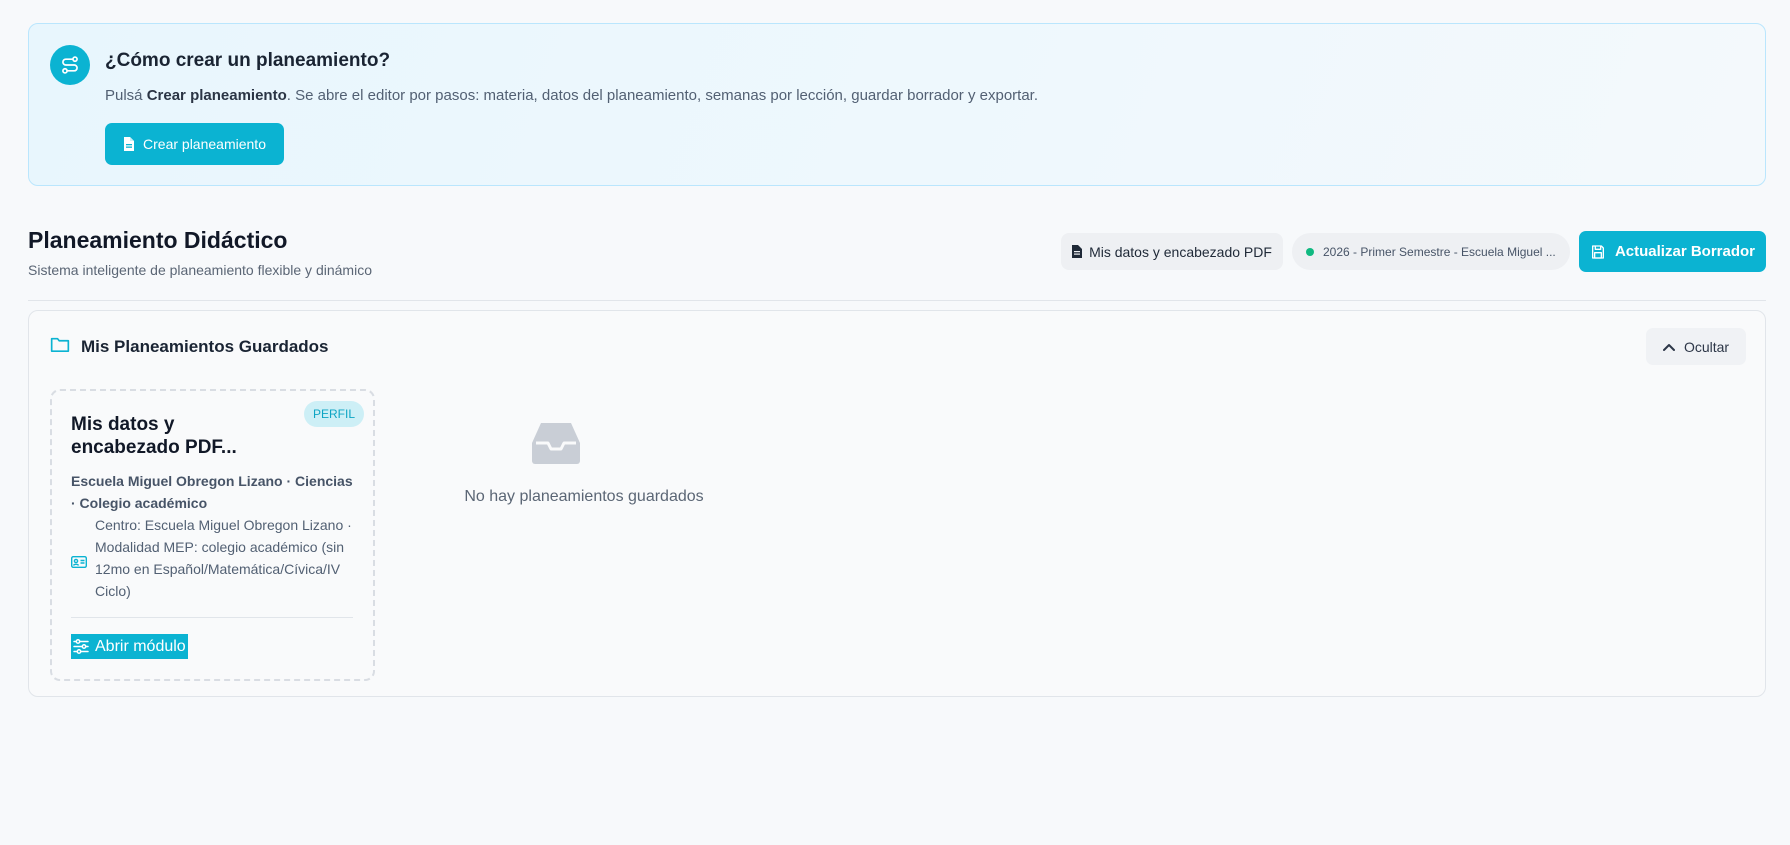  What do you see at coordinates (1685, 251) in the screenshot?
I see `update-draft-label: Actualizar Borrador` at bounding box center [1685, 251].